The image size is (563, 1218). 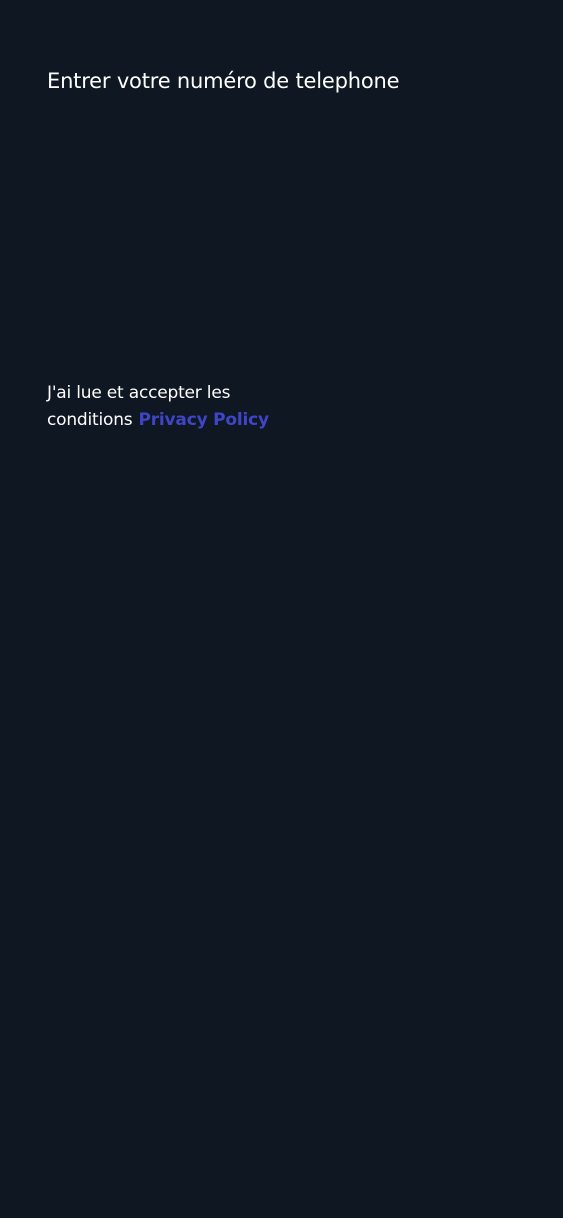 I want to click on terms-line-1: J'ai lue et accepter les, so click(x=139, y=393).